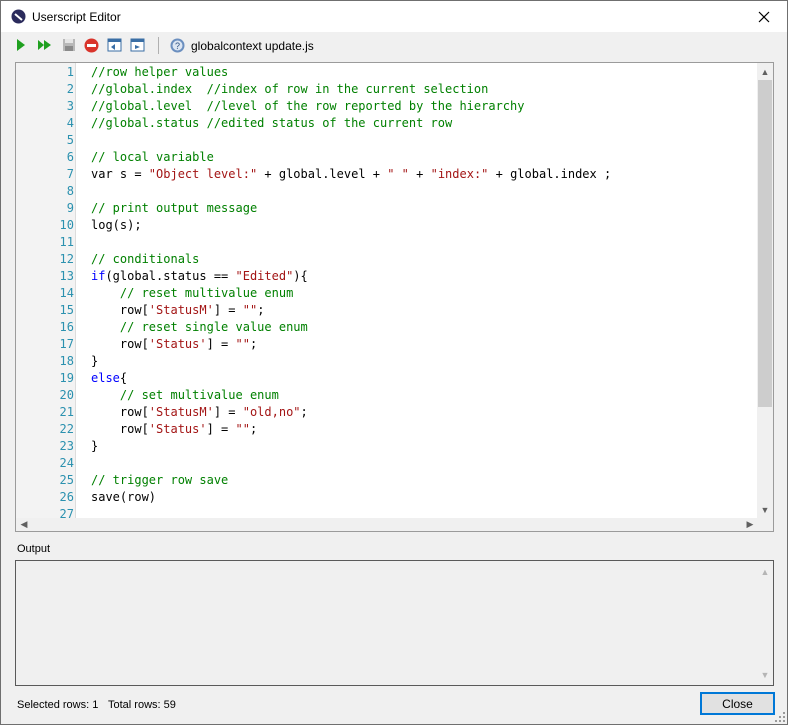 Image resolution: width=788 pixels, height=725 pixels. What do you see at coordinates (66, 395) in the screenshot?
I see `line-number: 20` at bounding box center [66, 395].